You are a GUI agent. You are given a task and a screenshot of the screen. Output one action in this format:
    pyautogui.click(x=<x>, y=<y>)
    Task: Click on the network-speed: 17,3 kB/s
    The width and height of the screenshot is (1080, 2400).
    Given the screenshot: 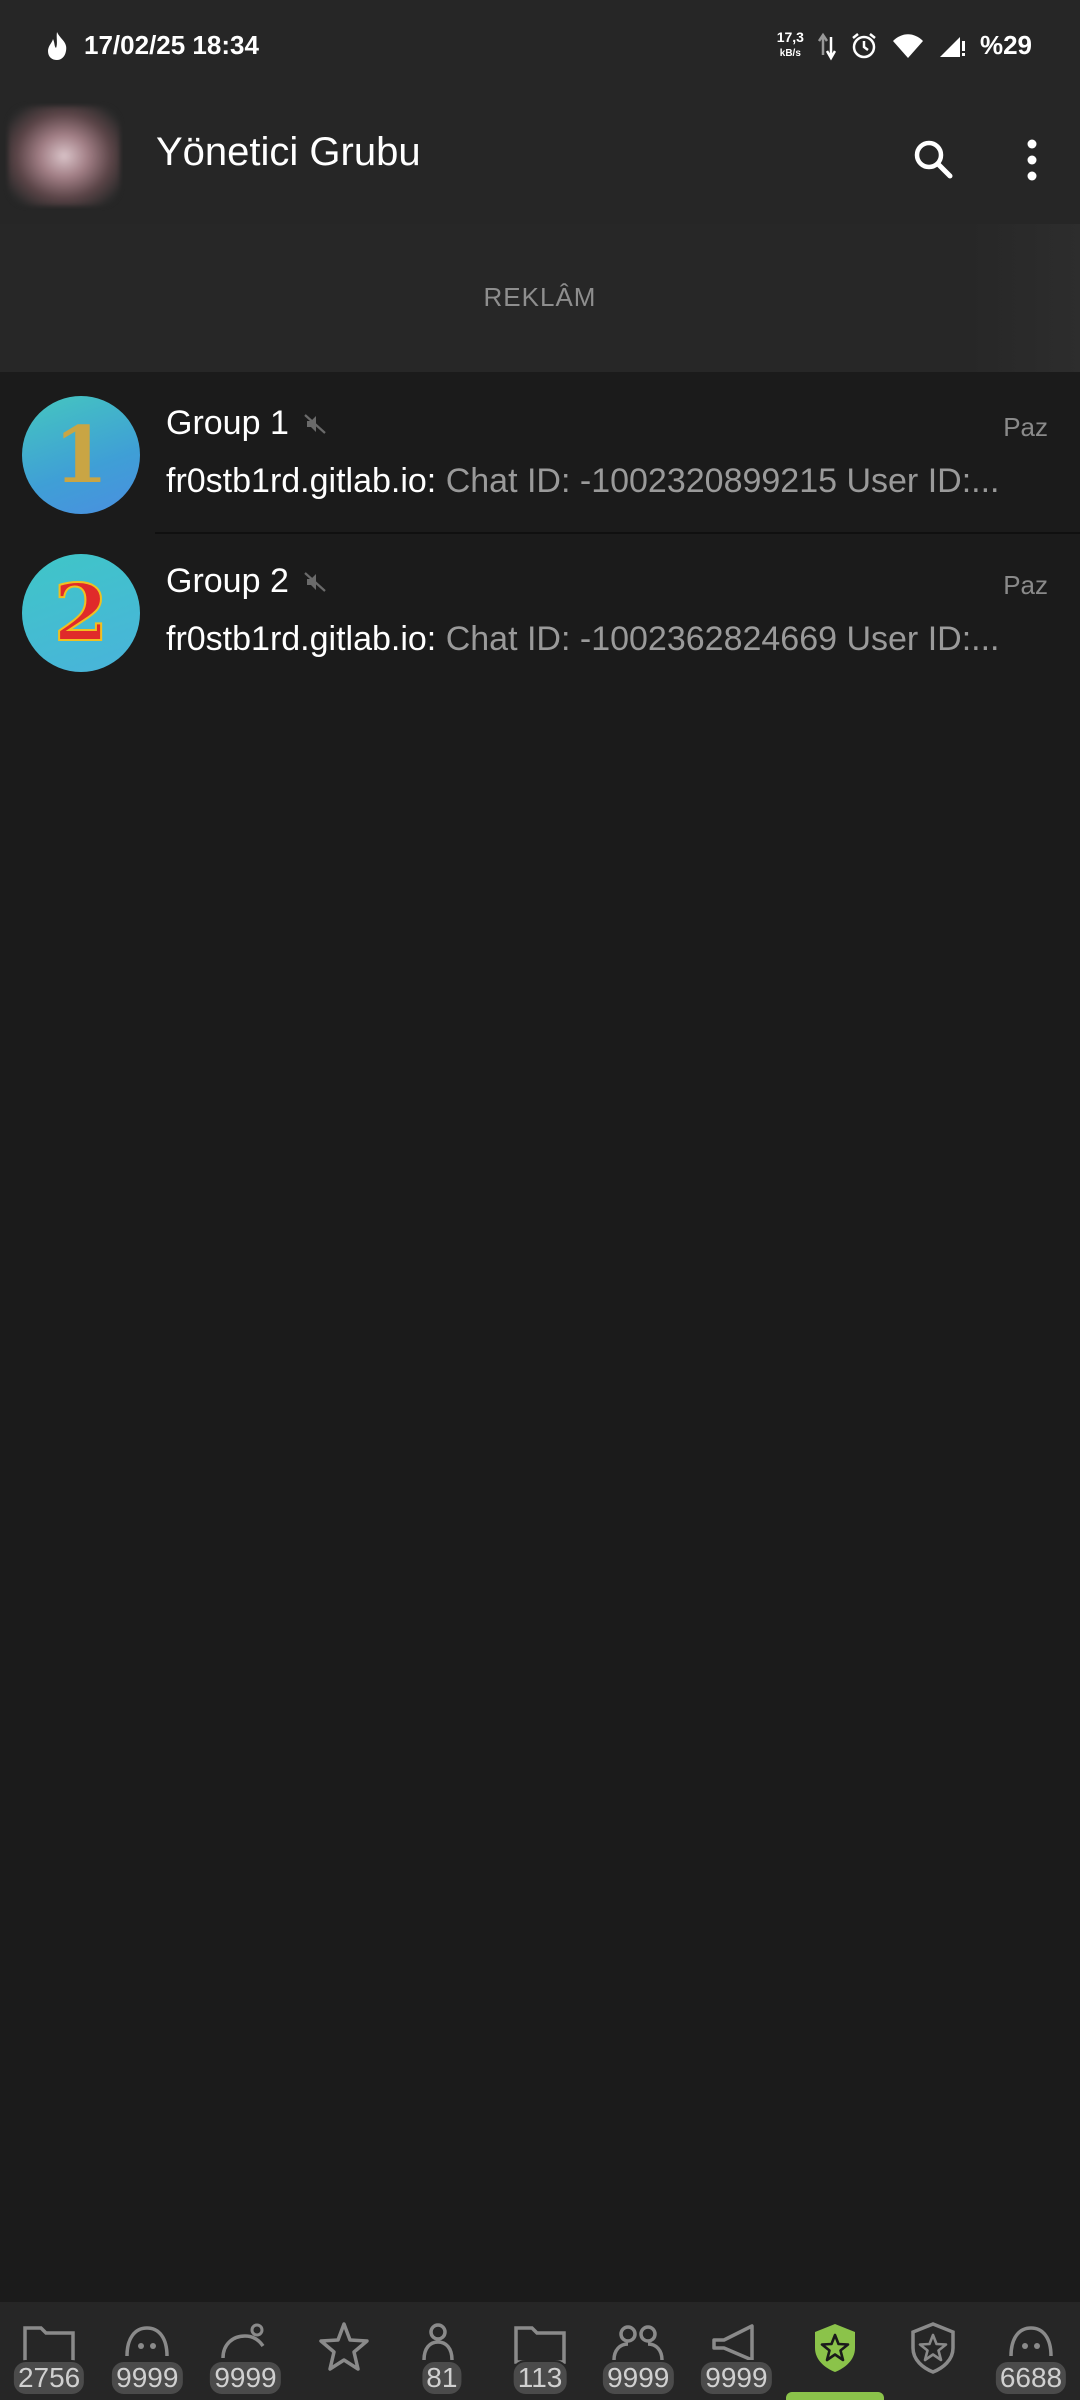 What is the action you would take?
    pyautogui.click(x=790, y=44)
    